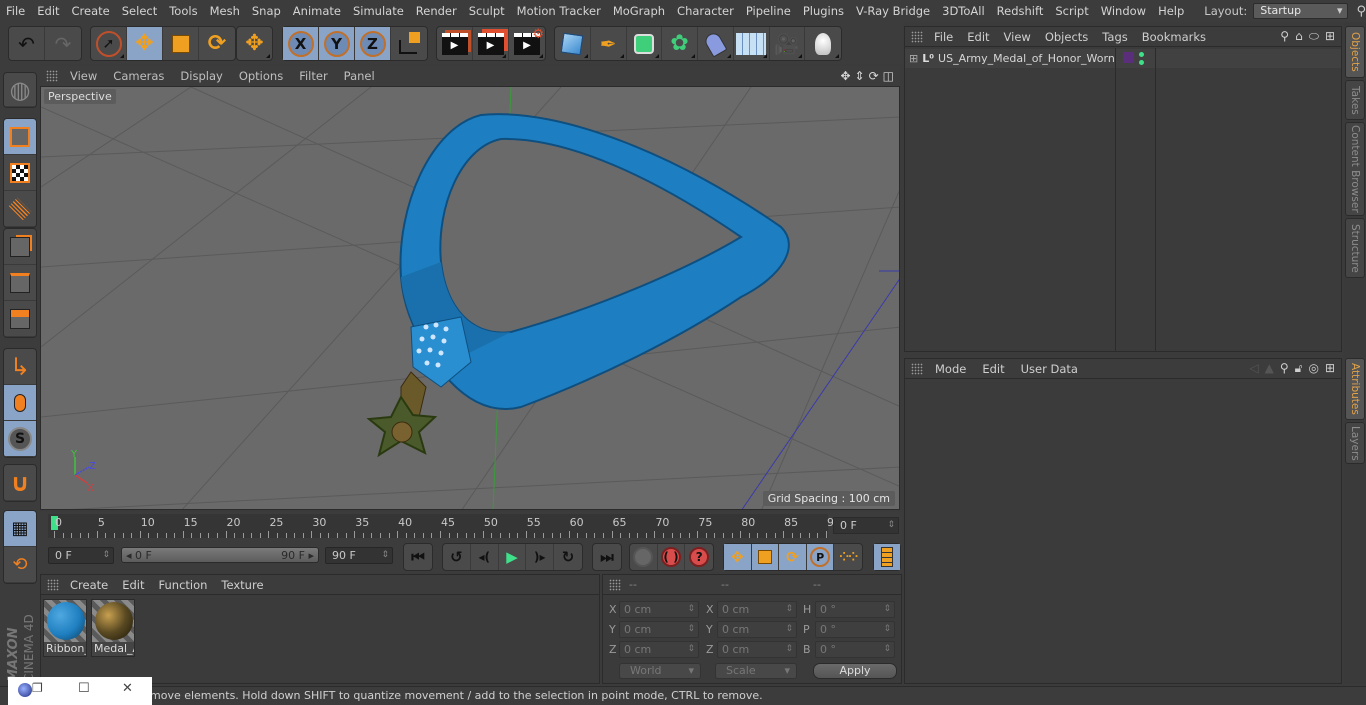 This screenshot has width=1366, height=705. What do you see at coordinates (20, 173) in the screenshot?
I see `texture-mode-button` at bounding box center [20, 173].